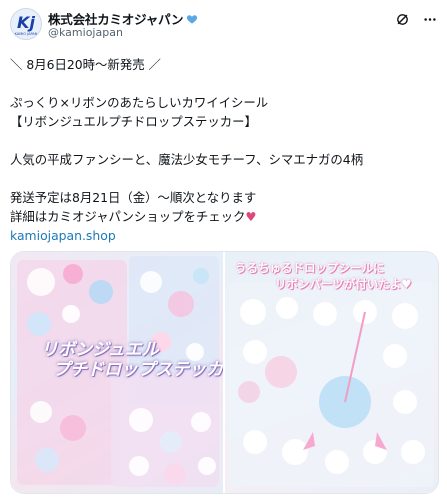  I want to click on avatar-logo-sub: KAMIO JAPAN, so click(26, 34).